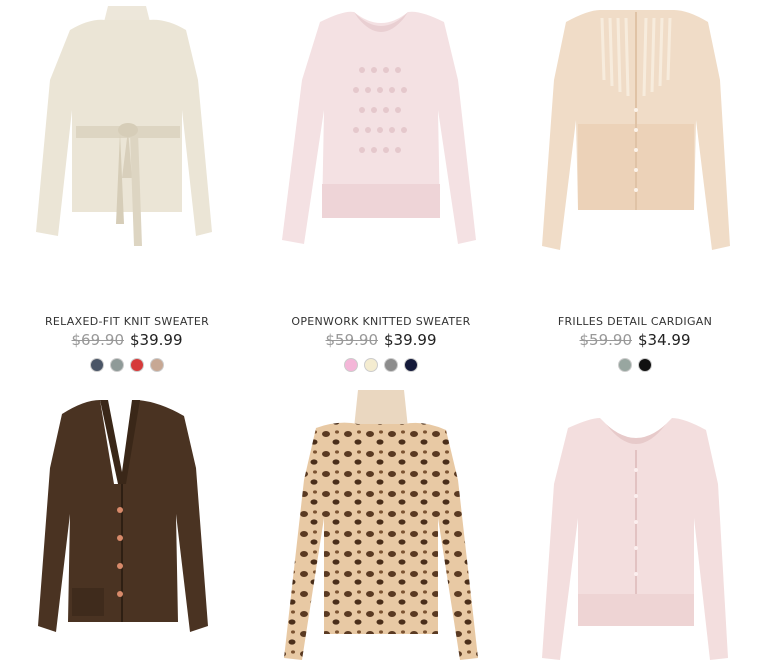 The width and height of the screenshot is (764, 670). I want to click on product-name: OPENWORK KNITTED SWEATER, so click(381, 321).